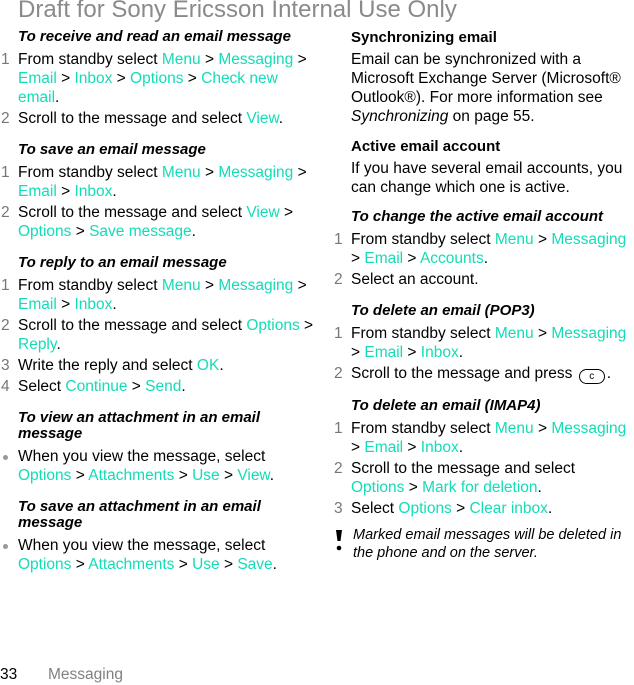 The image size is (634, 685). What do you see at coordinates (206, 564) in the screenshot?
I see `menu-path-link: Use` at bounding box center [206, 564].